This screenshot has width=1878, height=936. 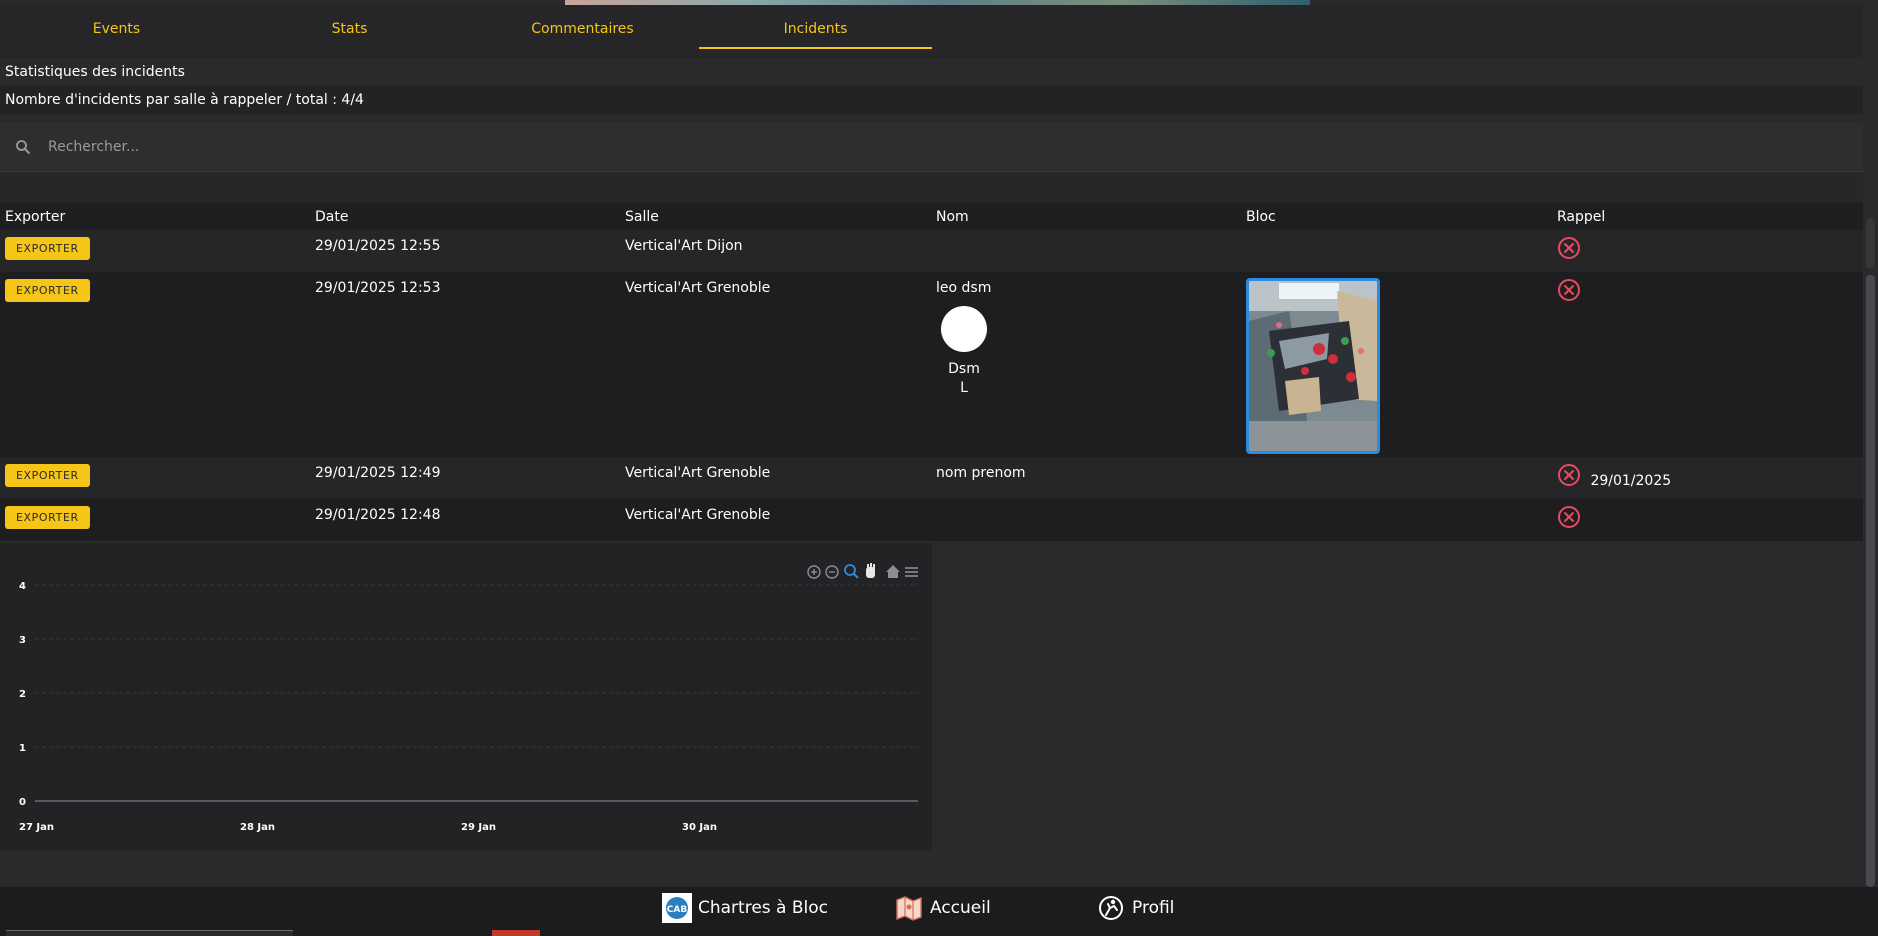 What do you see at coordinates (931, 72) in the screenshot?
I see `section-title: Statistiques des incidents` at bounding box center [931, 72].